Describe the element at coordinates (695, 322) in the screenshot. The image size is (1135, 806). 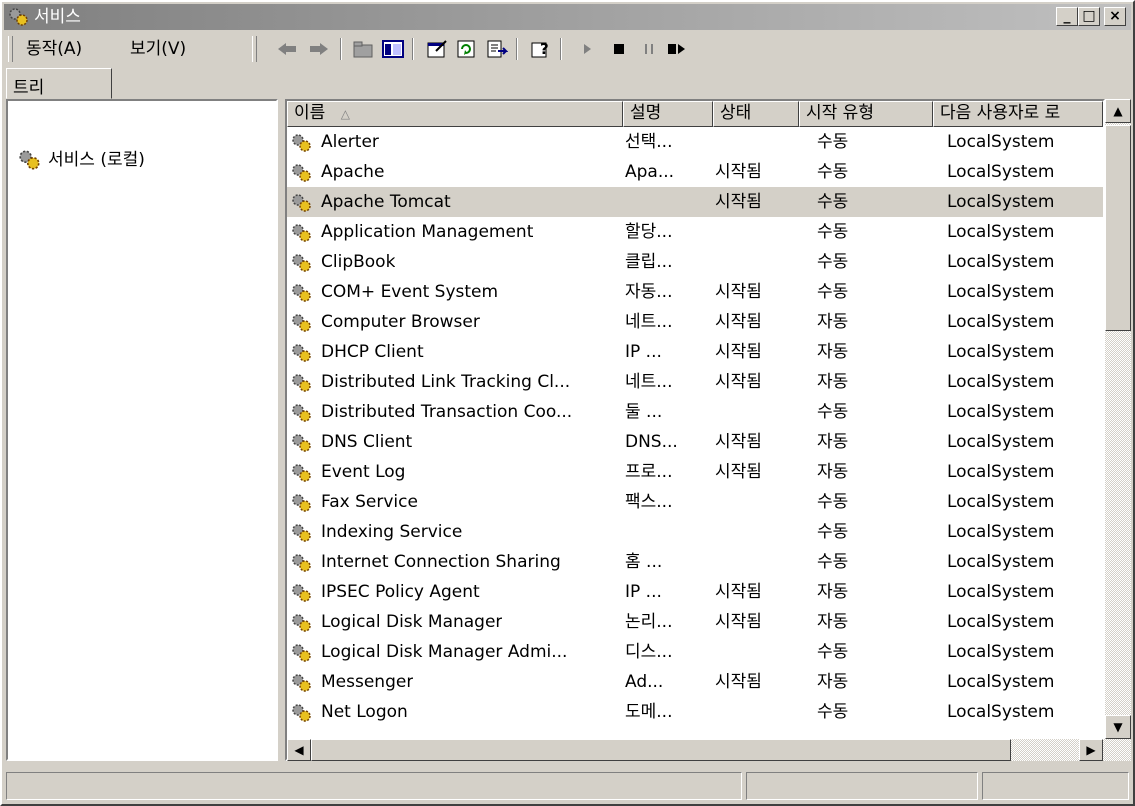
I see `table-row: Computer Browser 네트... 시작됨 자동 LocalSystem` at that location.